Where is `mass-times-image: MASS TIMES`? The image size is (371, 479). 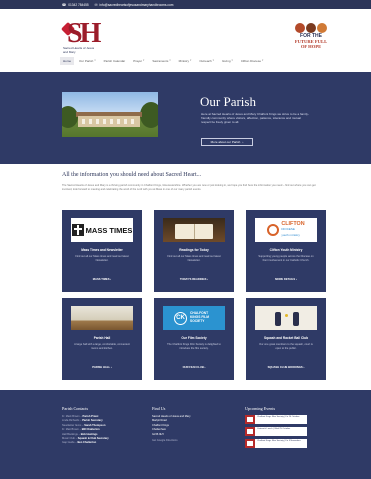 mass-times-image: MASS TIMES is located at coordinates (102, 230).